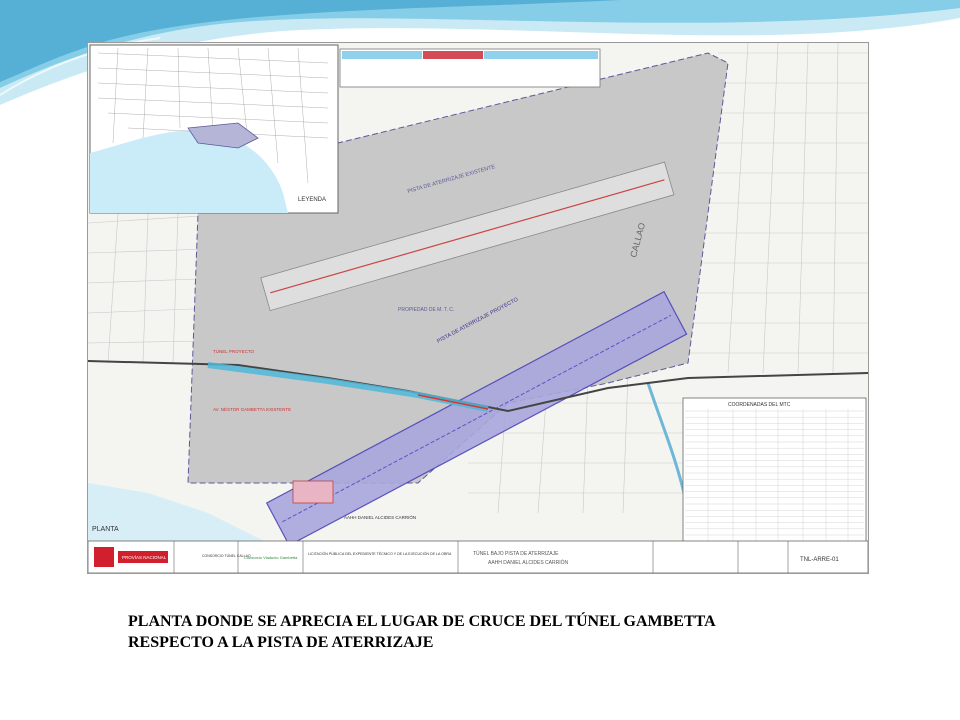 The height and width of the screenshot is (720, 960). Describe the element at coordinates (271, 557) in the screenshot. I see `tb-supervisor: Consorcio Viaducto Gambetta` at that location.